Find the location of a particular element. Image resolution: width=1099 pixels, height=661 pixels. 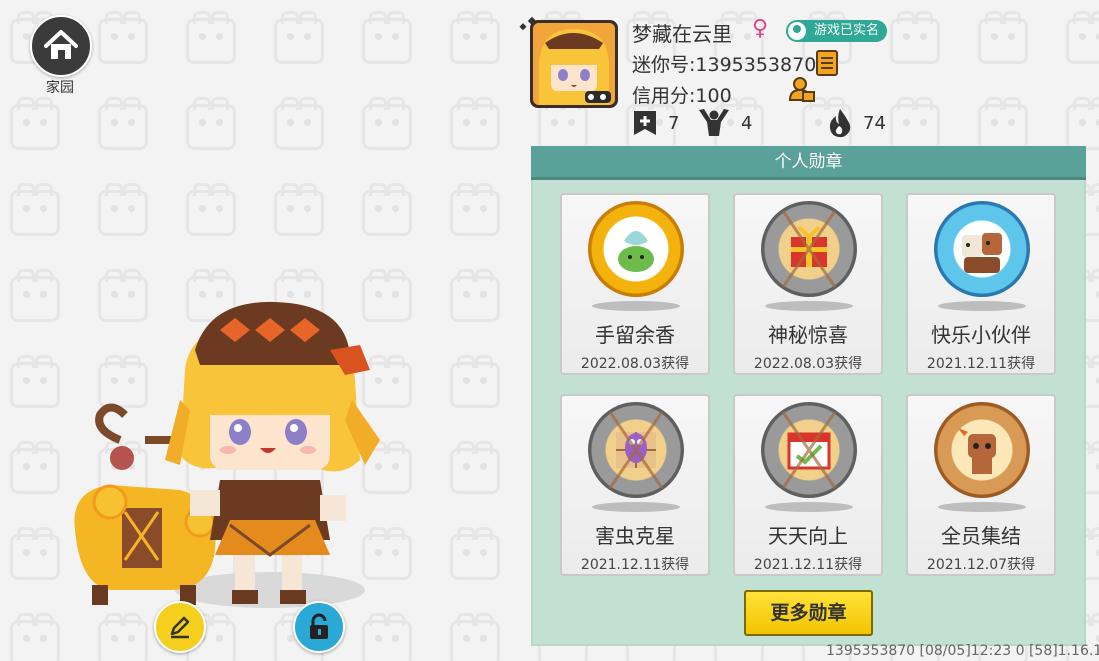

medal-card: 天天向上 2021.12.11获得 is located at coordinates (808, 485).